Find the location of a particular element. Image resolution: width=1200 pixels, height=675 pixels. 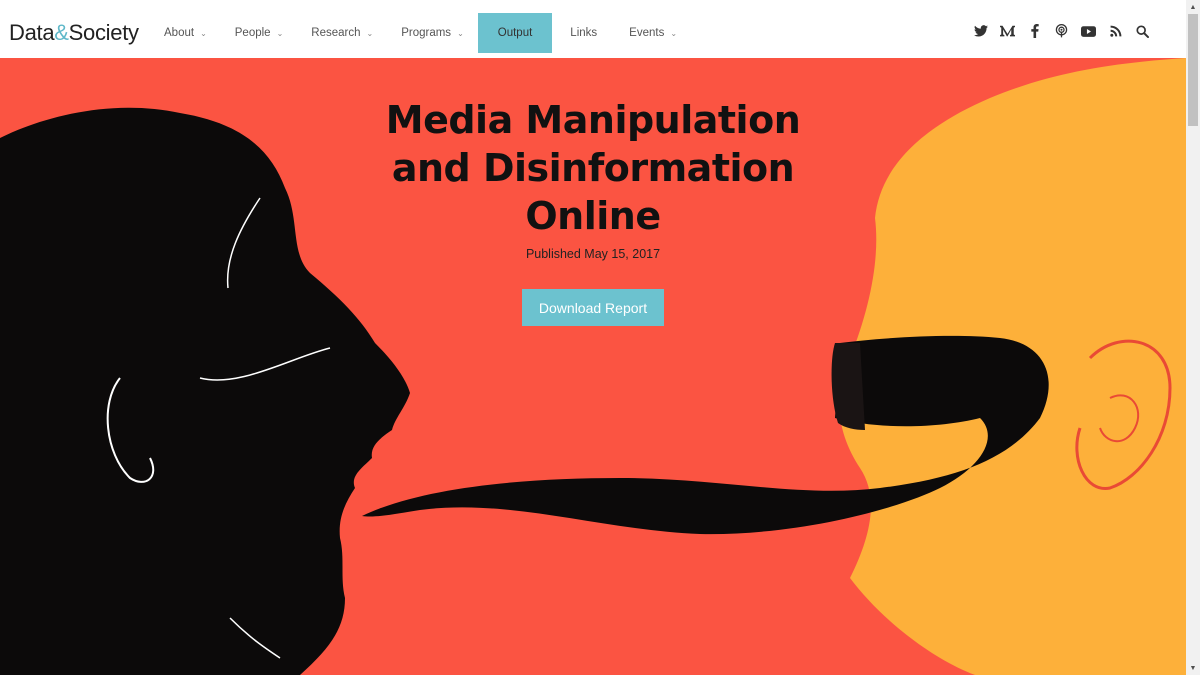

nav-item-research: Research ⌄ is located at coordinates (342, 33).